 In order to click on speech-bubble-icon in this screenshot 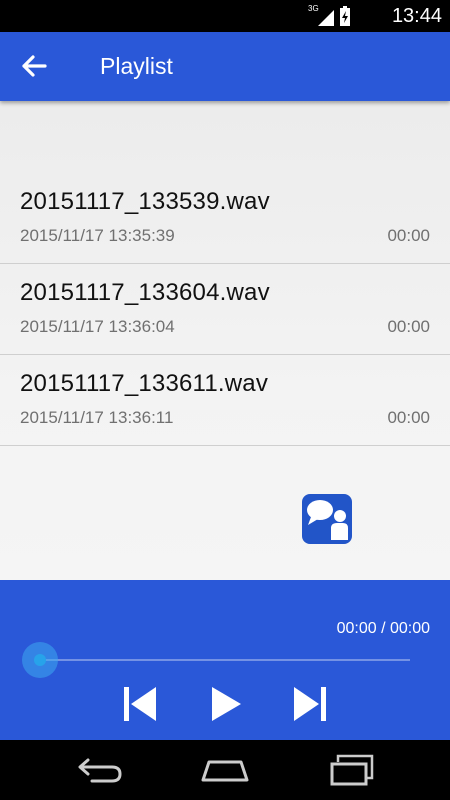, I will do `click(327, 520)`.